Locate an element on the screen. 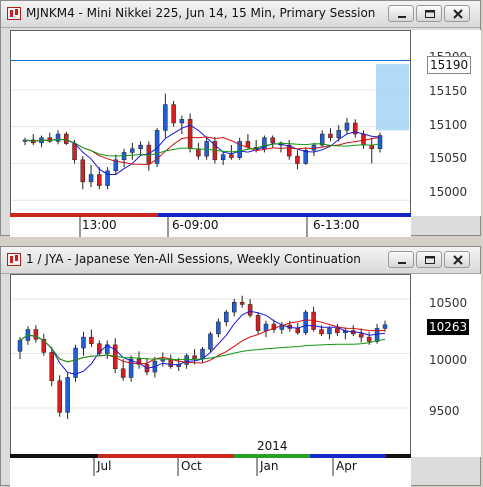 The image size is (483, 487). price-axis: 10500 10000 9500 10263 is located at coordinates (446, 365).